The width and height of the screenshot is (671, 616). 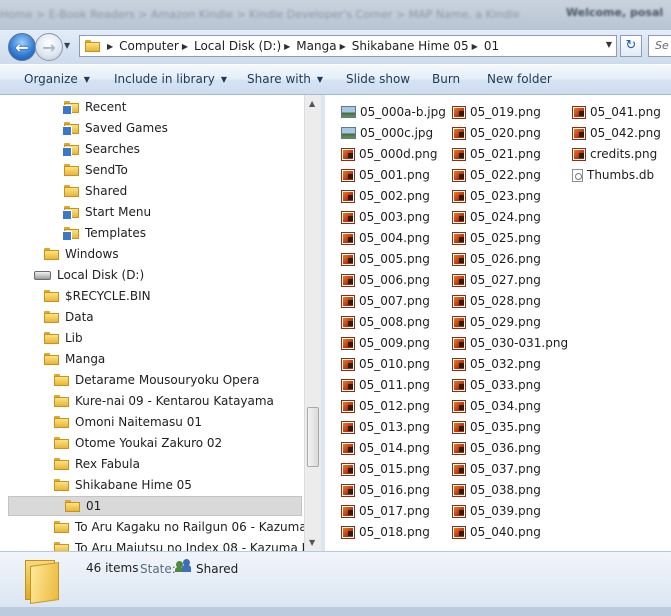 What do you see at coordinates (510, 343) in the screenshot?
I see `file-item: 05_030-031.png` at bounding box center [510, 343].